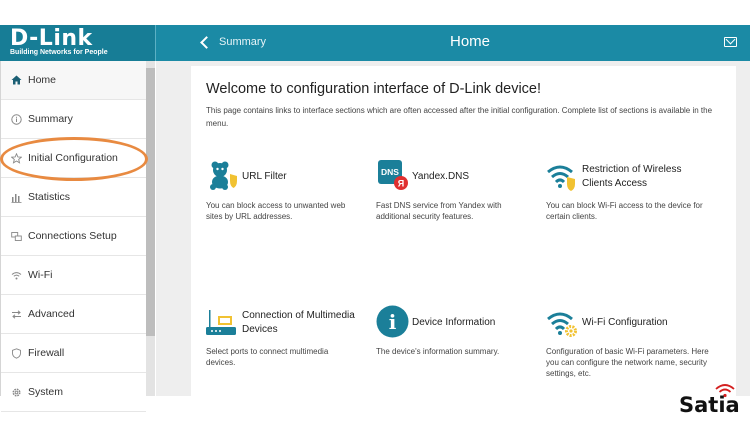  I want to click on sidebar-item-statistics: Statistics, so click(73, 197).